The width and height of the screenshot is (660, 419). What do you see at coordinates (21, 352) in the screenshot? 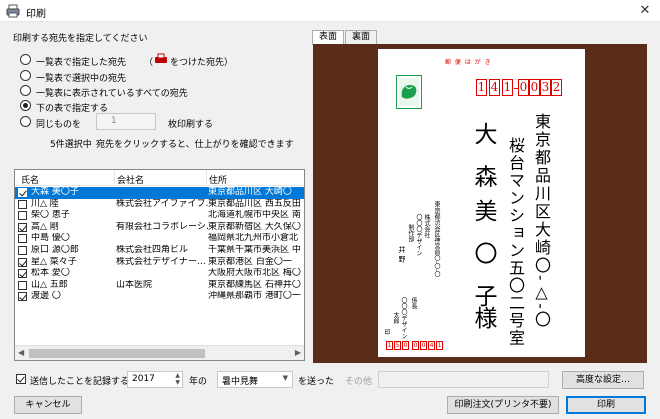
I see `scroll-left-icon: ◀` at bounding box center [21, 352].